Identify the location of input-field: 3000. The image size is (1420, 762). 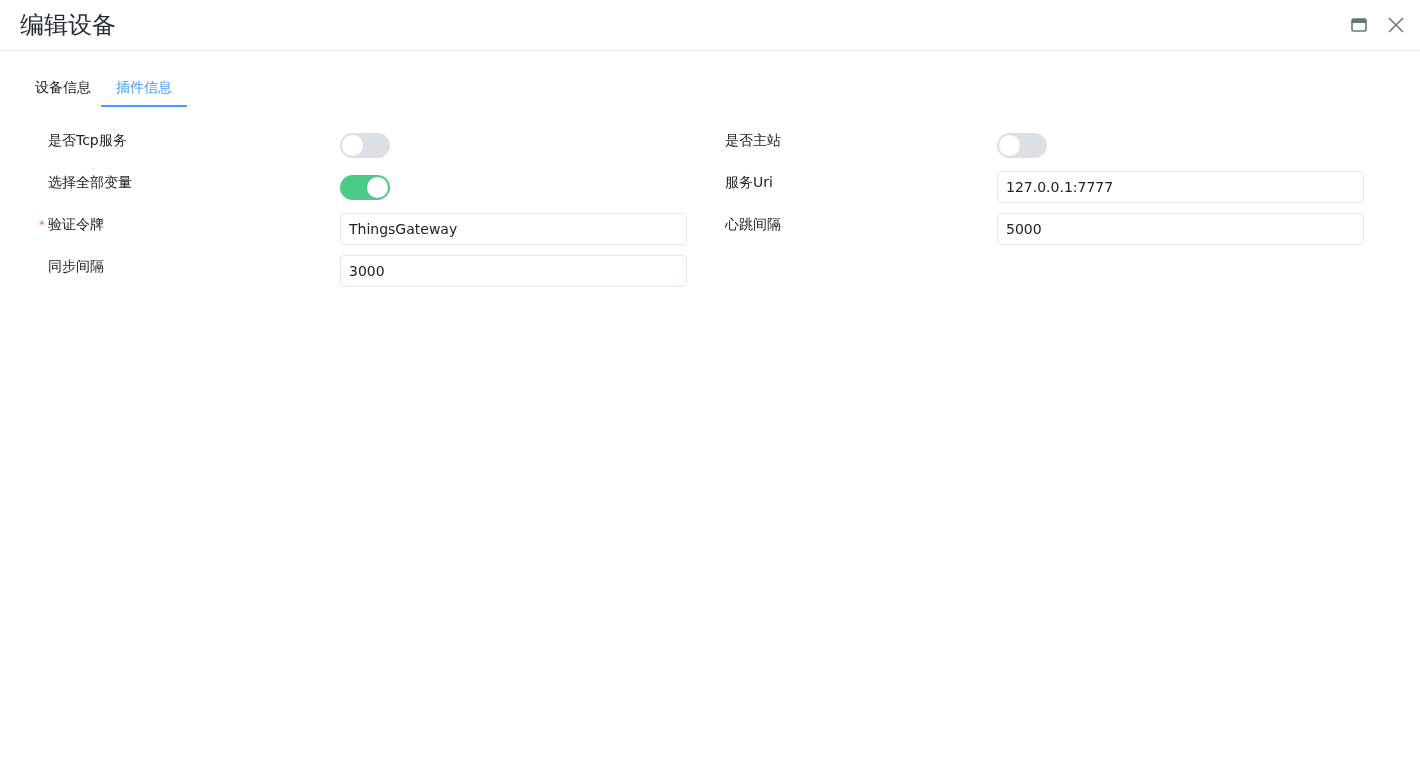
(513, 271).